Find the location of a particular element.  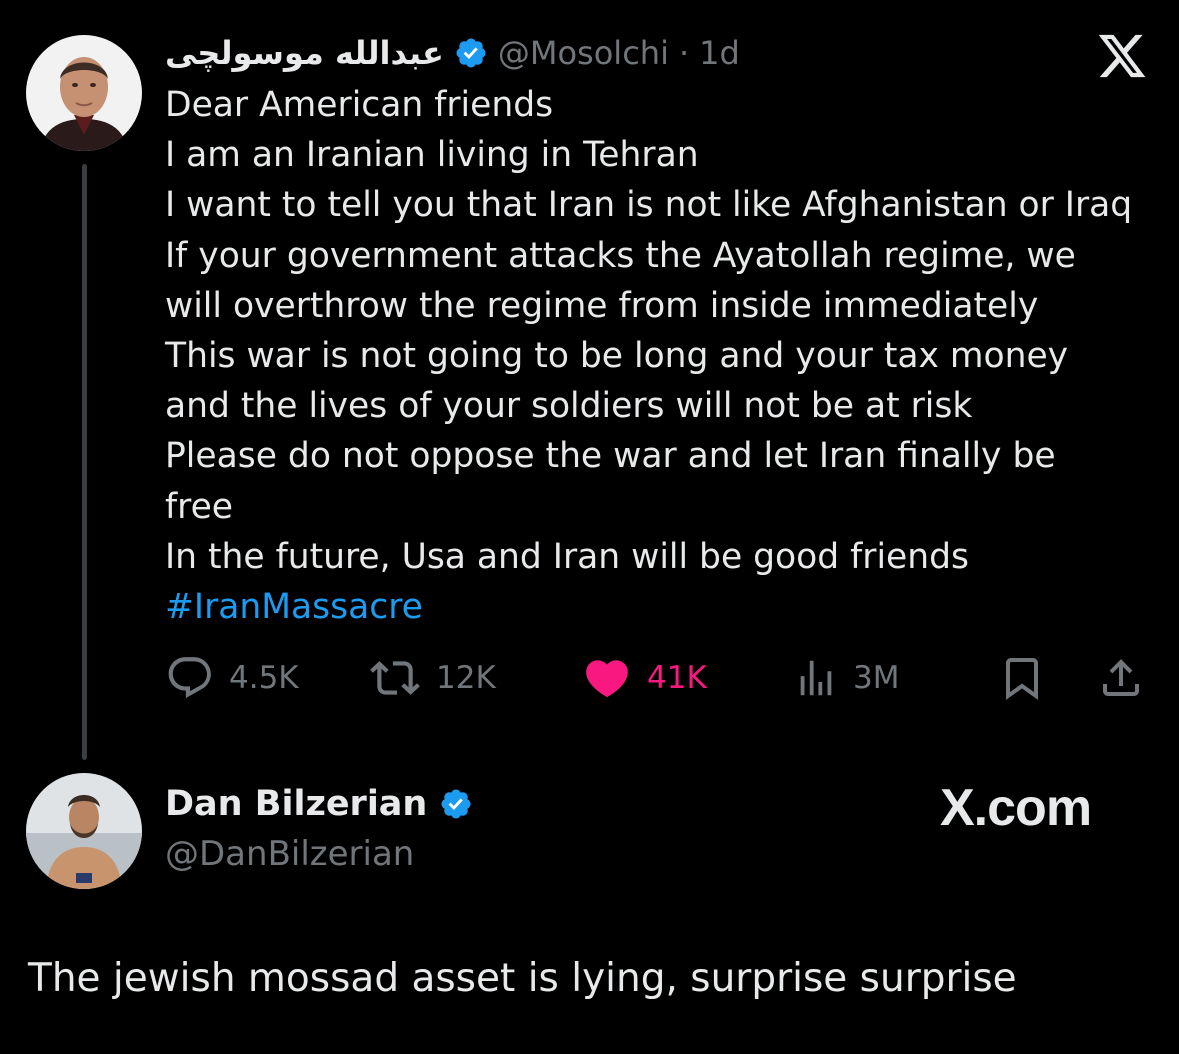

repost-icon is located at coordinates (395, 678).